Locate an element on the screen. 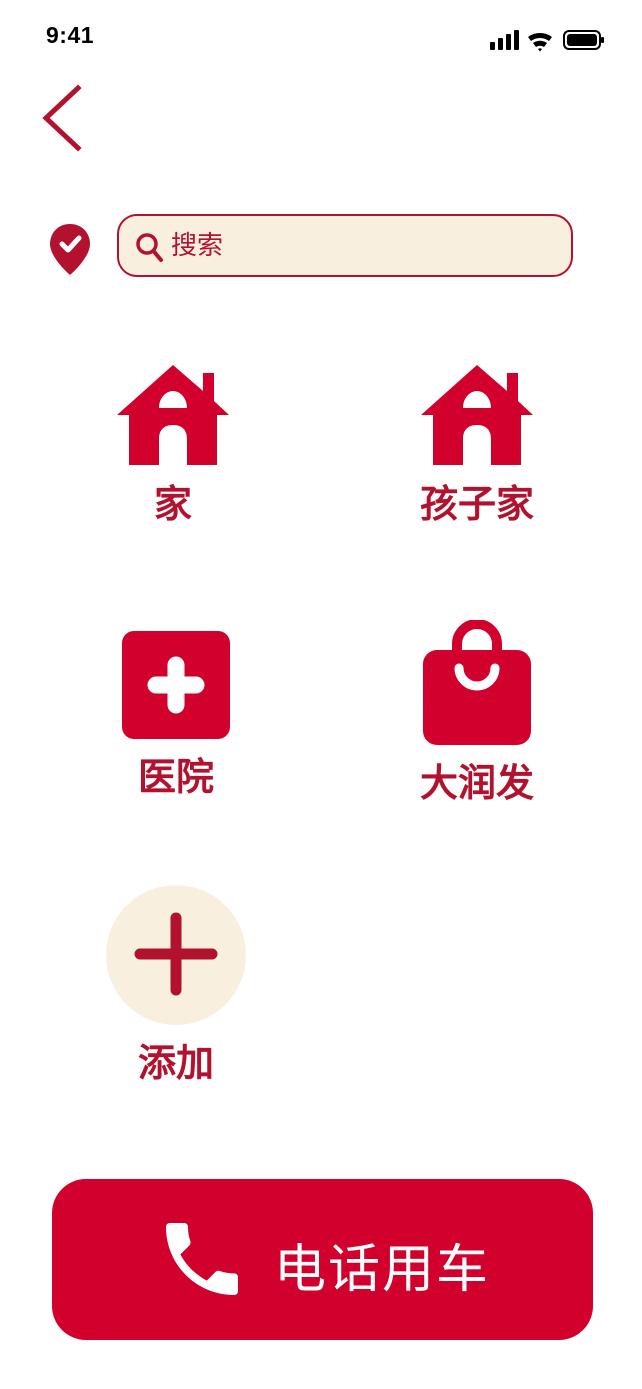  place-hospital: 医院 is located at coordinates (176, 715).